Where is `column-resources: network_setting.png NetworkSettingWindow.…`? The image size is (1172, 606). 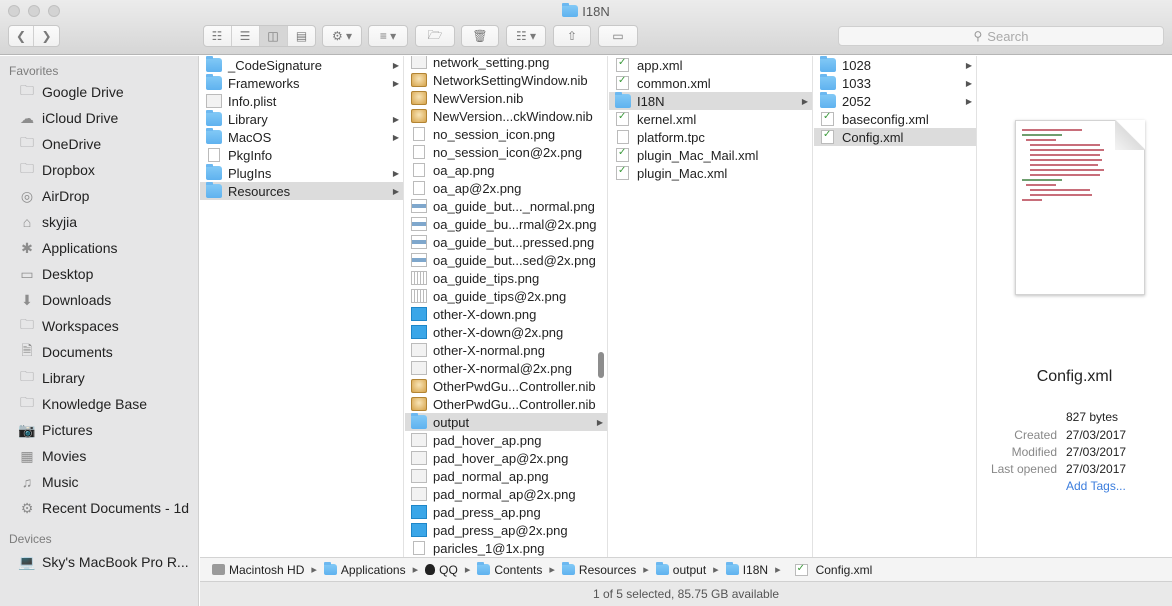
column-resources: network_setting.png NetworkSettingWindow.… is located at coordinates (506, 306).